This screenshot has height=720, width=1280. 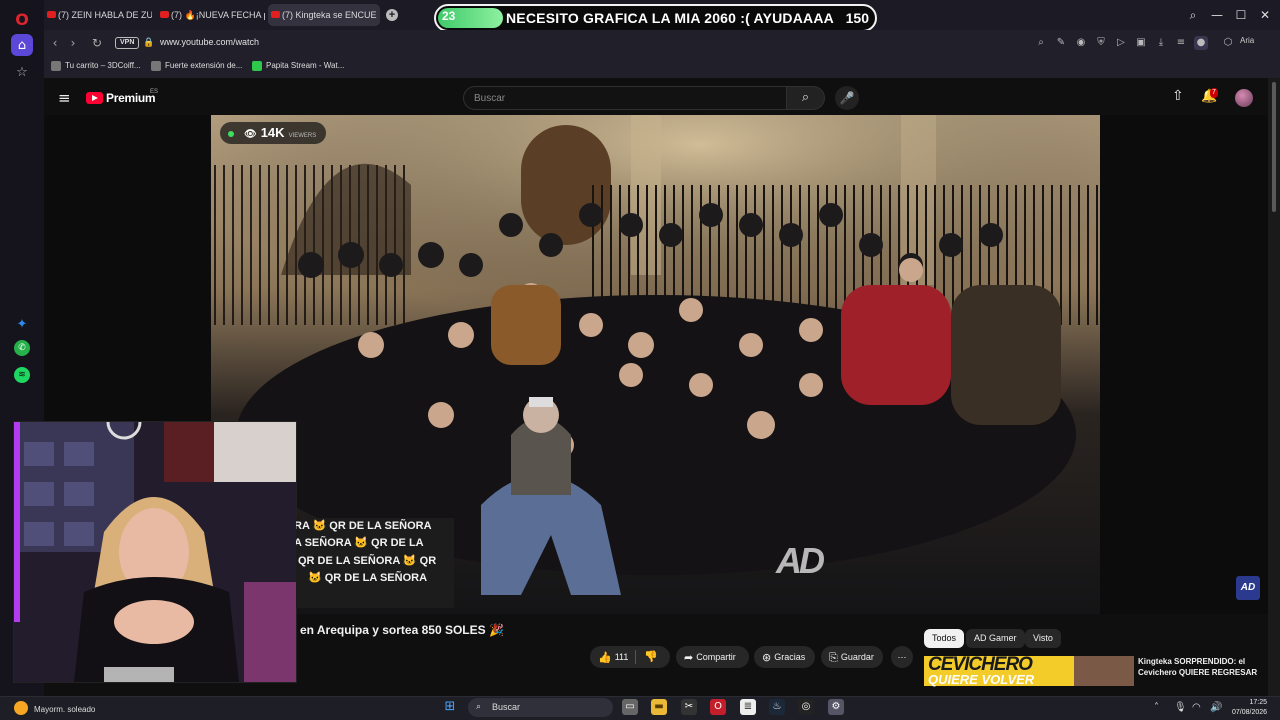 I want to click on file-explorer-icon: ▬, so click(x=659, y=707).